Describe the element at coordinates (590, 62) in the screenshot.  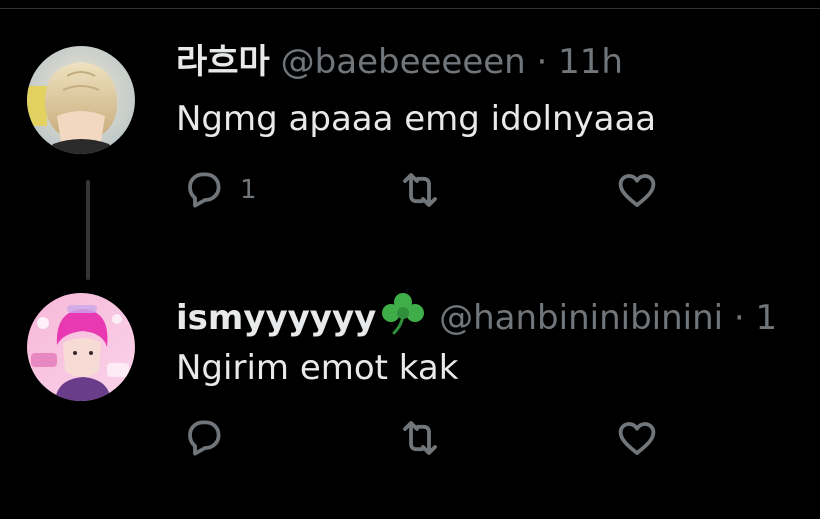
I see `timestamp: 11h` at that location.